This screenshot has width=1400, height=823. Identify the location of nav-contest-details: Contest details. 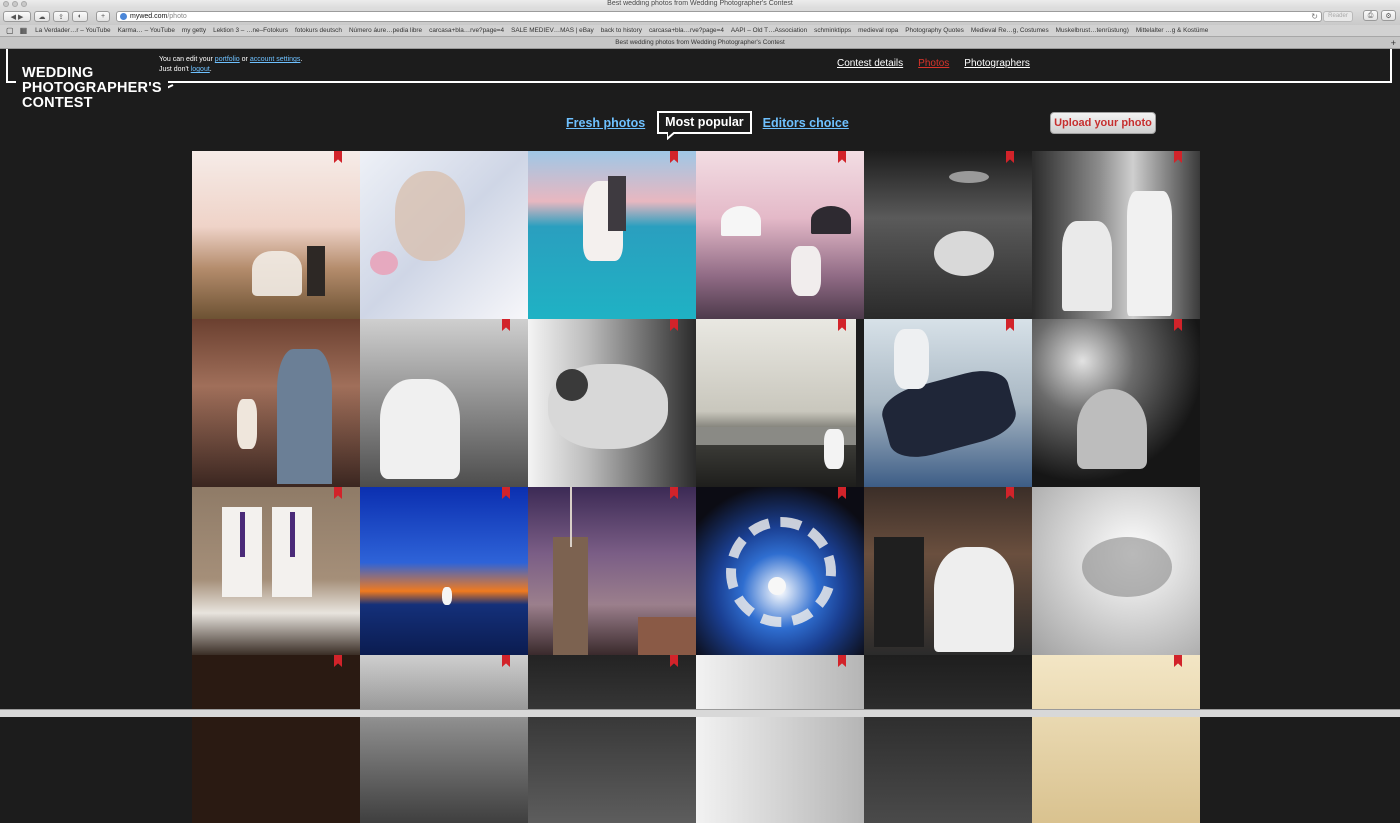
(870, 63).